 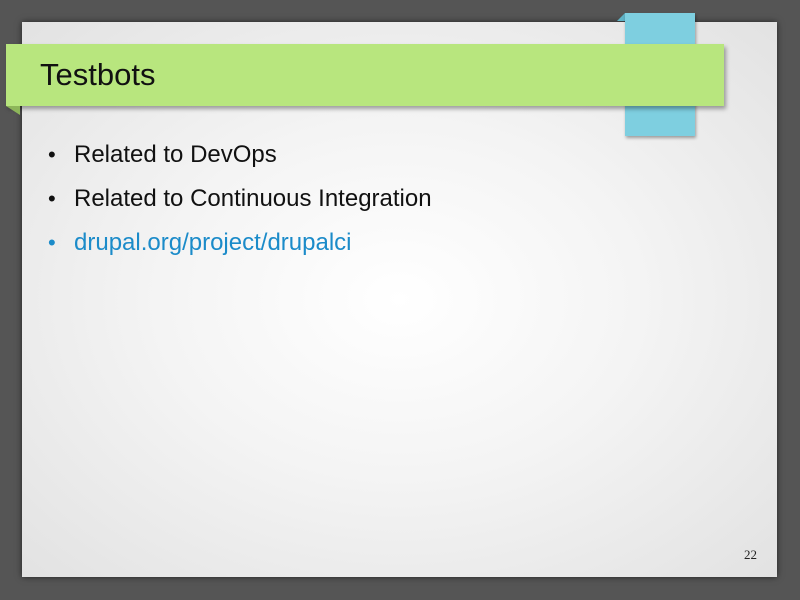 What do you see at coordinates (175, 154) in the screenshot?
I see `bullet-text: Related to DevOps` at bounding box center [175, 154].